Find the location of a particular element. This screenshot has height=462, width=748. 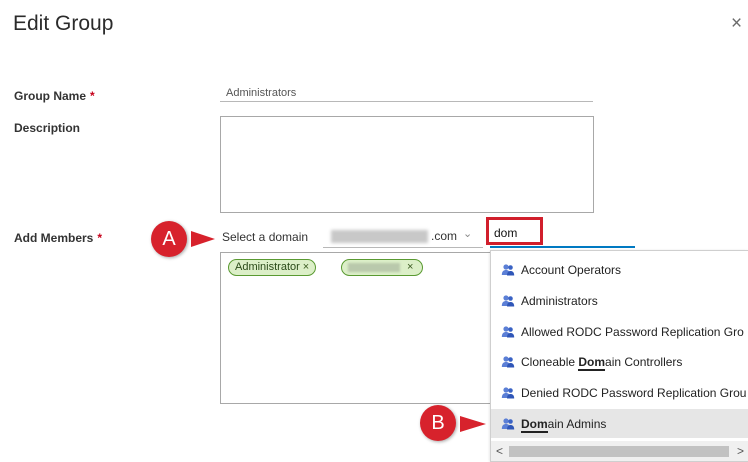

dropdown-item: Cloneable Domain Controllers is located at coordinates (619, 361).